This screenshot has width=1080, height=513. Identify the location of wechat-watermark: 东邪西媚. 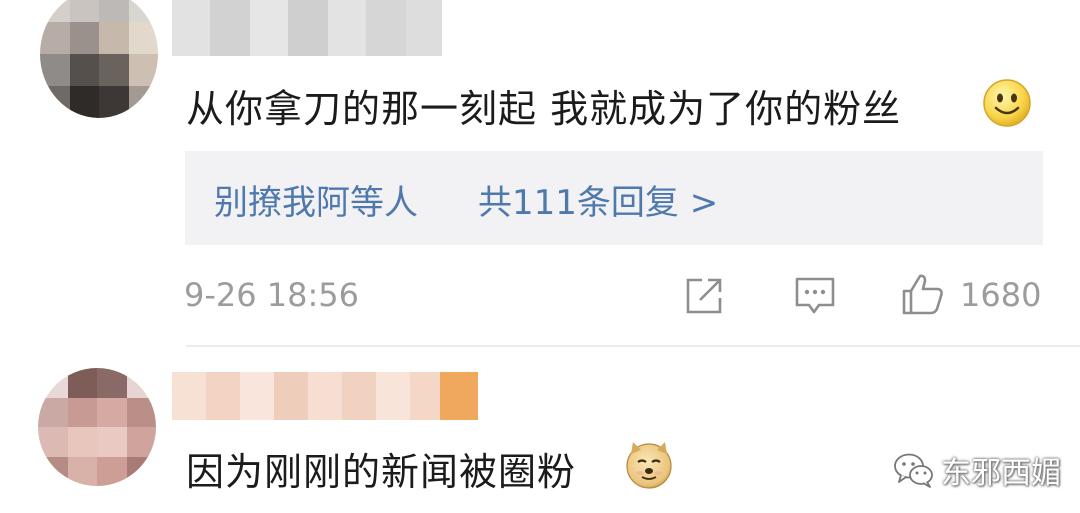
(977, 470).